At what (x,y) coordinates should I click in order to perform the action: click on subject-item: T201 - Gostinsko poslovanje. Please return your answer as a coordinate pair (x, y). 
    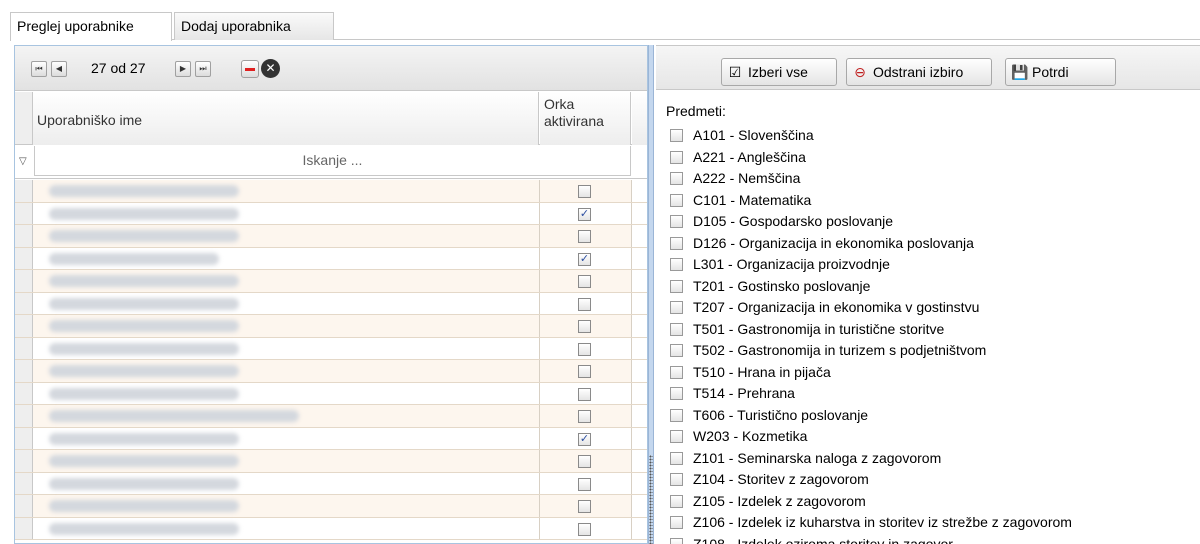
    Looking at the image, I should click on (871, 287).